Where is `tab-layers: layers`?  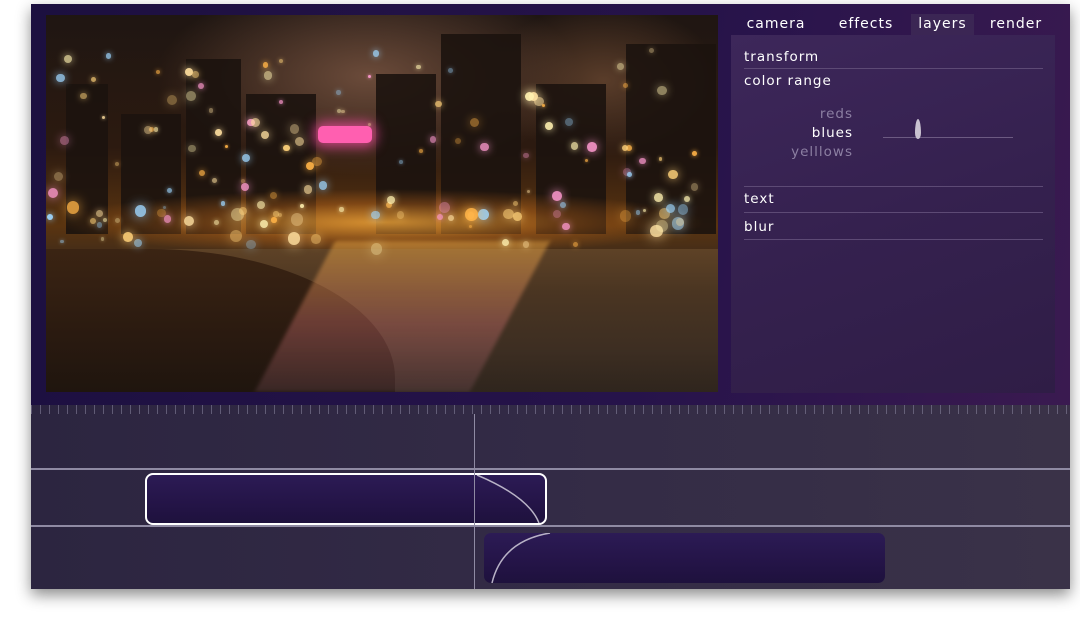 tab-layers: layers is located at coordinates (942, 25).